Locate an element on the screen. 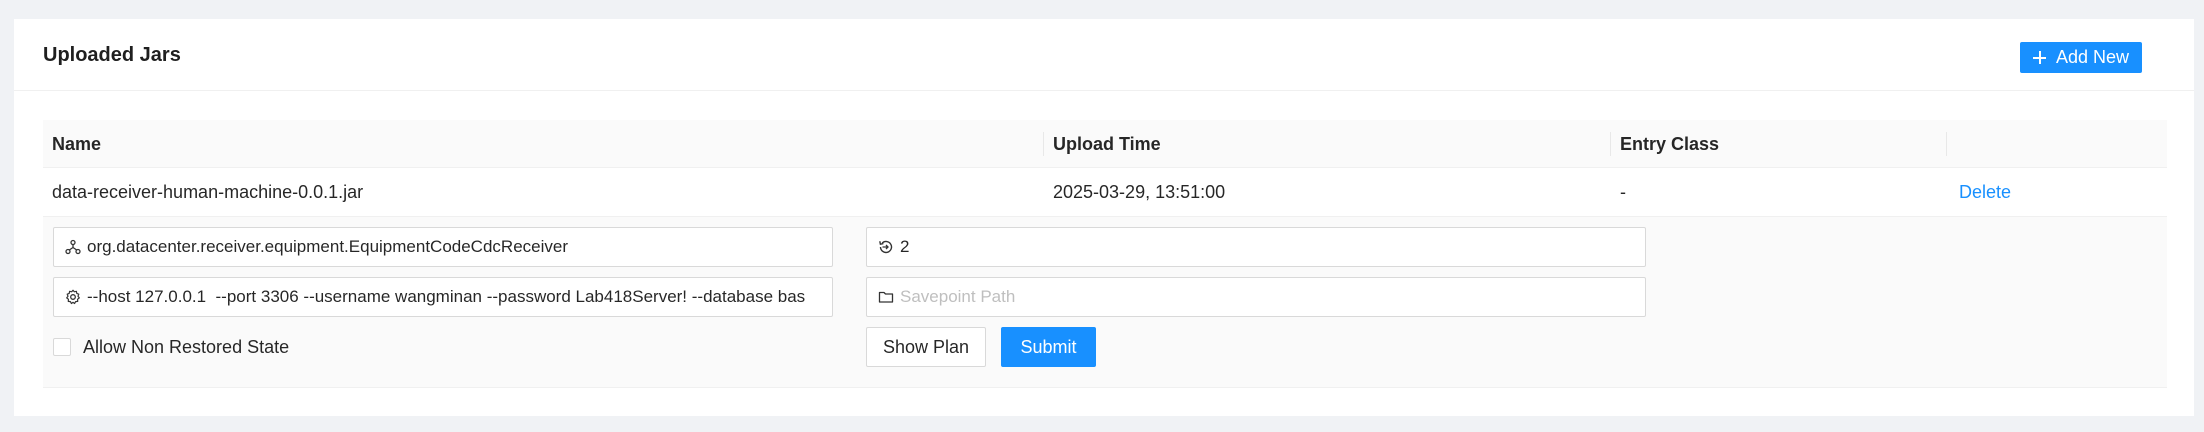 The height and width of the screenshot is (432, 2204). allow-non-restored-state-option: Allow Non Restored State is located at coordinates (171, 347).